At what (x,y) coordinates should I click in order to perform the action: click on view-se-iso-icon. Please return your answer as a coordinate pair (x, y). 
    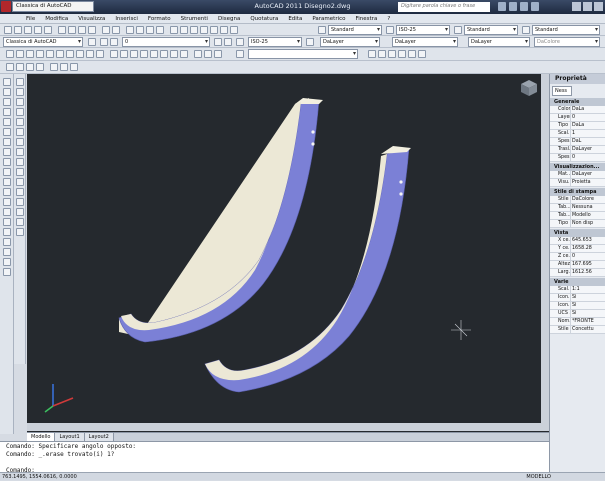
    Looking at the image, I should click on (80, 54).